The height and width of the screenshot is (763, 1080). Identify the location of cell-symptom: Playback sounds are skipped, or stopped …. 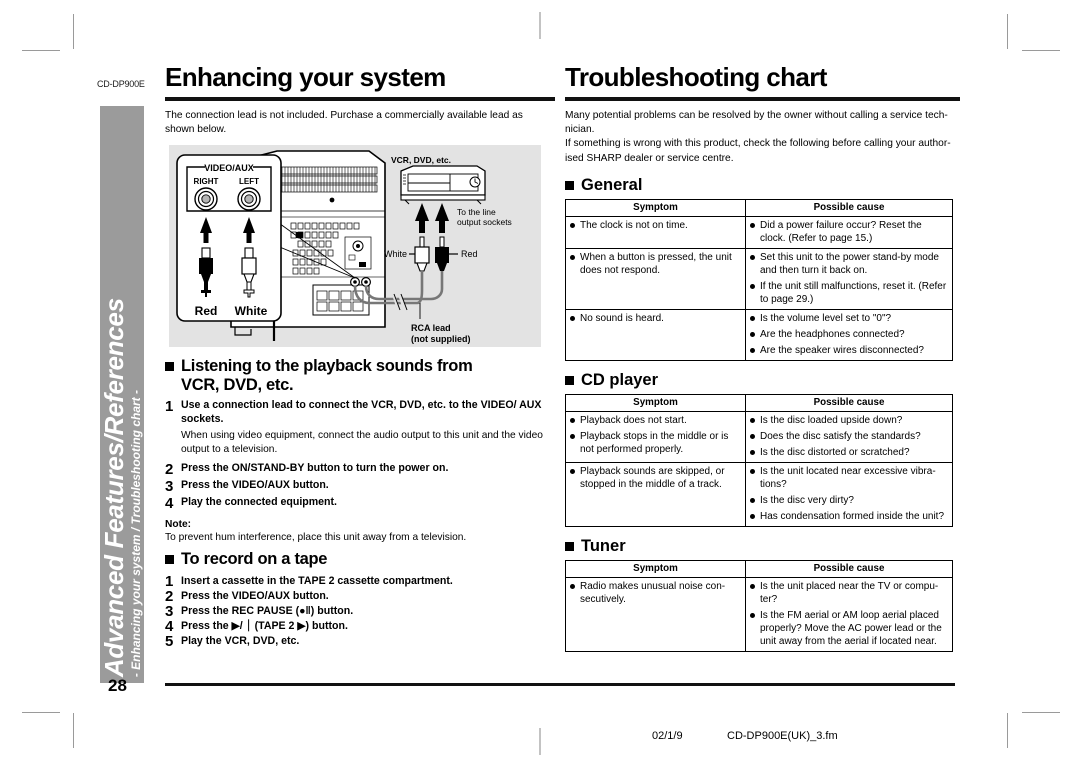
(655, 494).